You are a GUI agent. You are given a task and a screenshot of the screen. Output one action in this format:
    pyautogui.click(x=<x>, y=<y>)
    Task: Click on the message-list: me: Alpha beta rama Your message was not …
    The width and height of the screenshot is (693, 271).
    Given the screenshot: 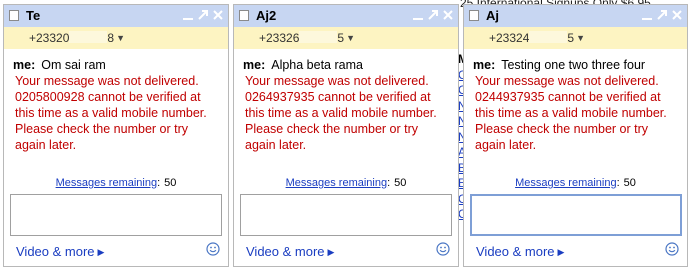 What is the action you would take?
    pyautogui.click(x=347, y=105)
    